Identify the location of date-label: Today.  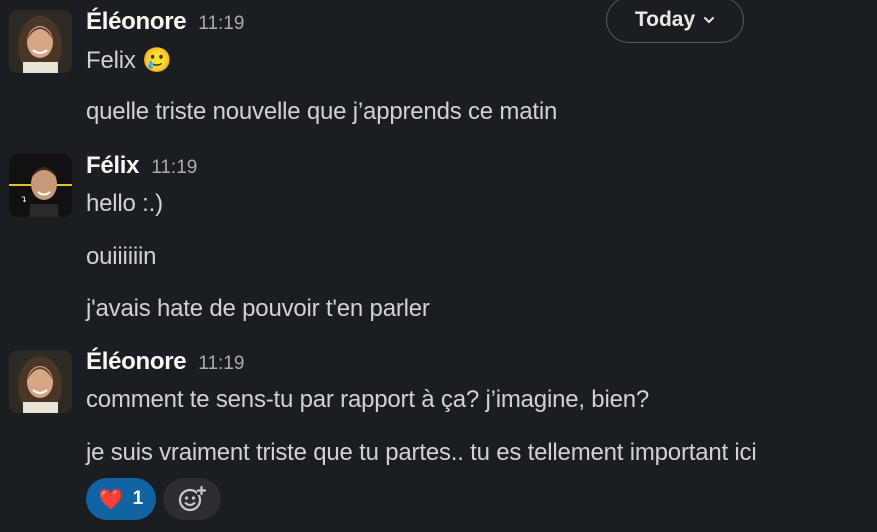
(665, 19).